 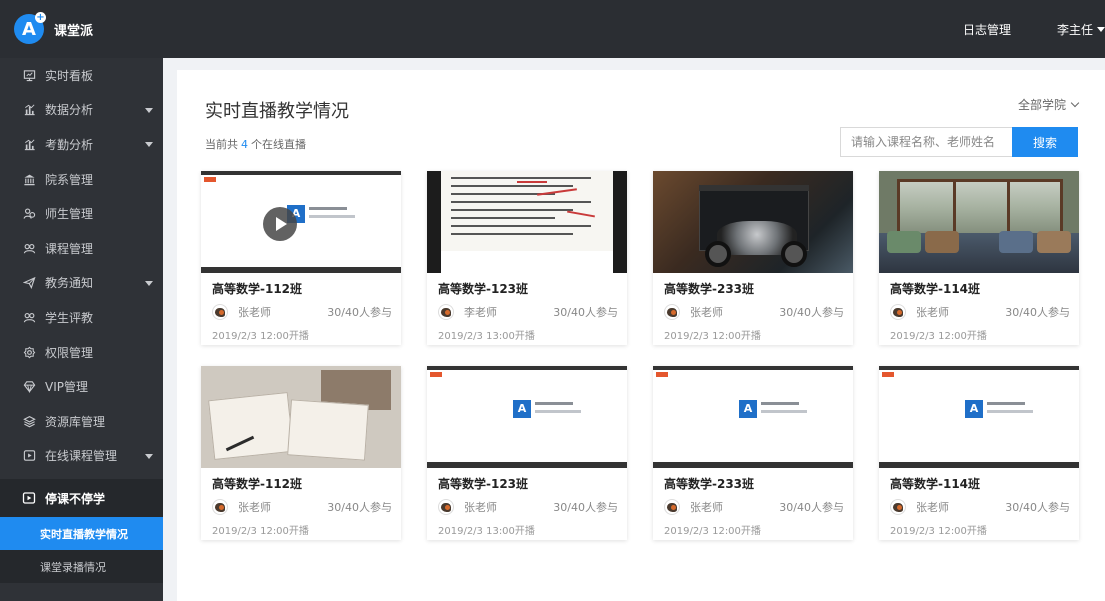 I want to click on count-prefix: 当前共, so click(x=221, y=144).